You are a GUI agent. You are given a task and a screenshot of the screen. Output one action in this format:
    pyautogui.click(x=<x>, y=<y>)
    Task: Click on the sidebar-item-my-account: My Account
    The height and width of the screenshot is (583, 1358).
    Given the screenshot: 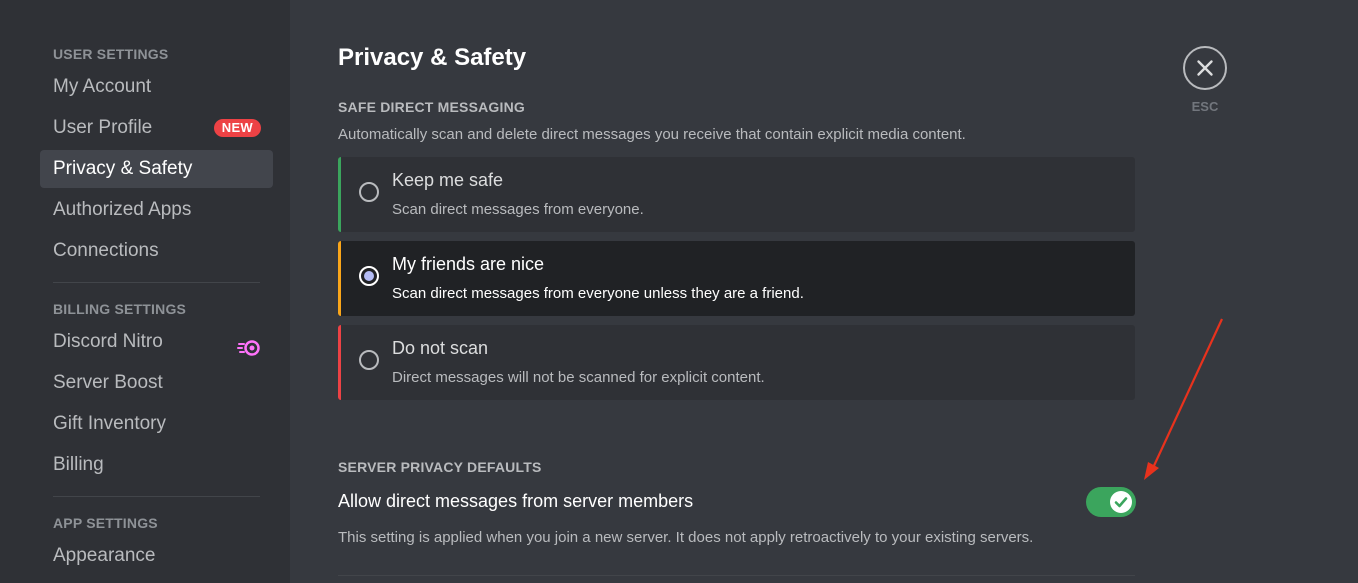 What is the action you would take?
    pyautogui.click(x=156, y=87)
    